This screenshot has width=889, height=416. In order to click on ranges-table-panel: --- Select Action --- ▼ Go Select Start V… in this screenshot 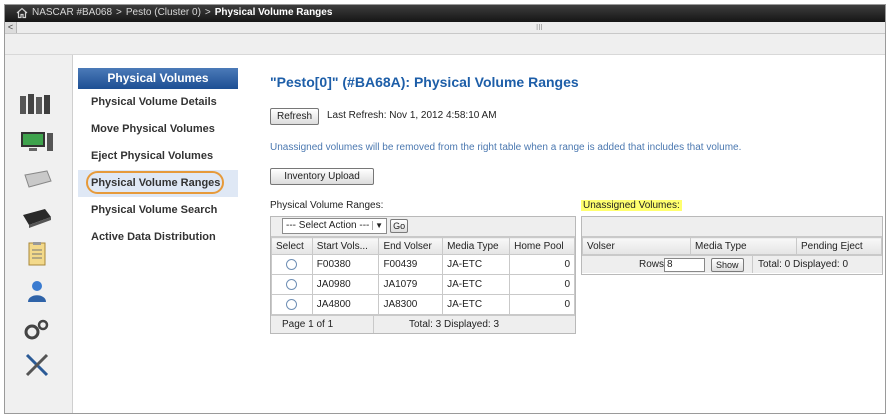, I will do `click(423, 275)`.